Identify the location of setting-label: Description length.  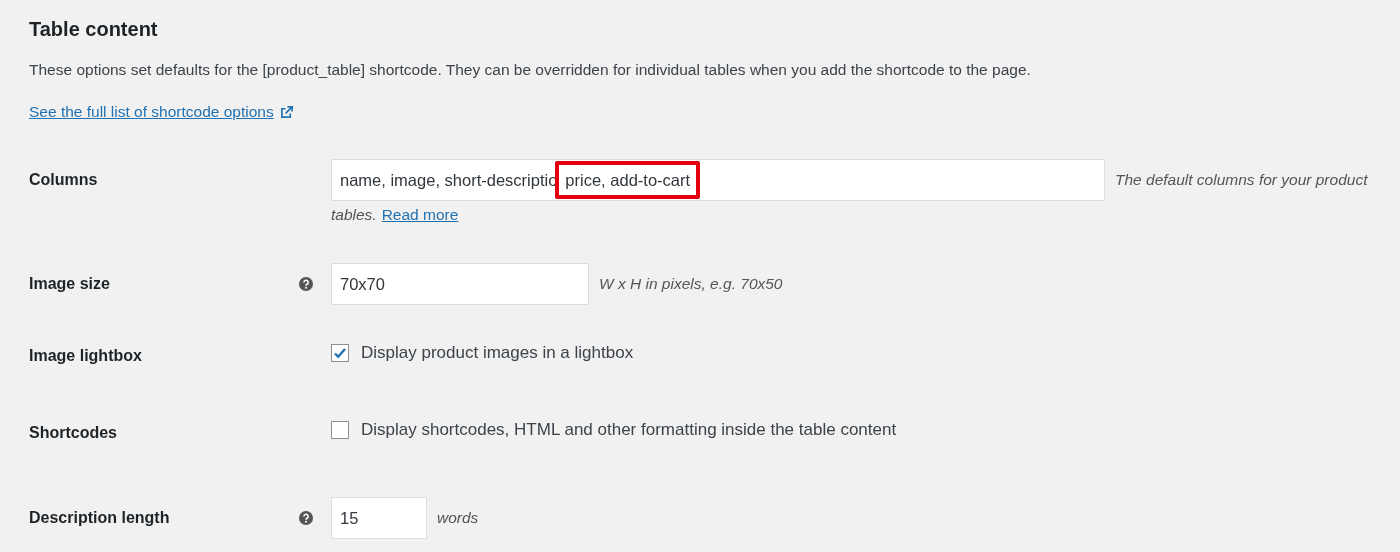
(100, 517).